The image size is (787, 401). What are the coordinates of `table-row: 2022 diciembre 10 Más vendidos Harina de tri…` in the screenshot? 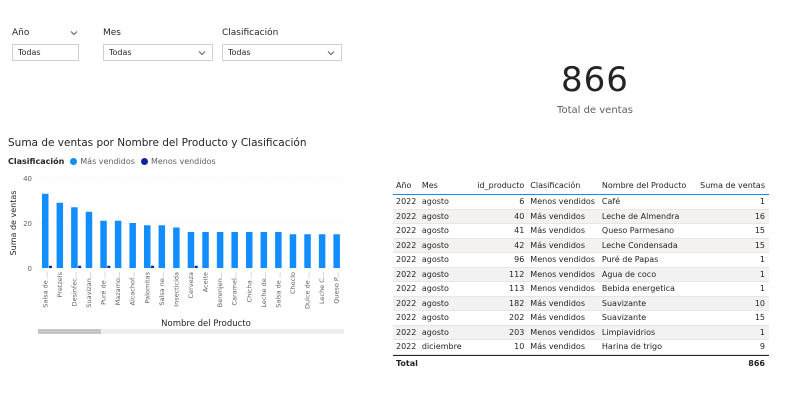 It's located at (581, 347).